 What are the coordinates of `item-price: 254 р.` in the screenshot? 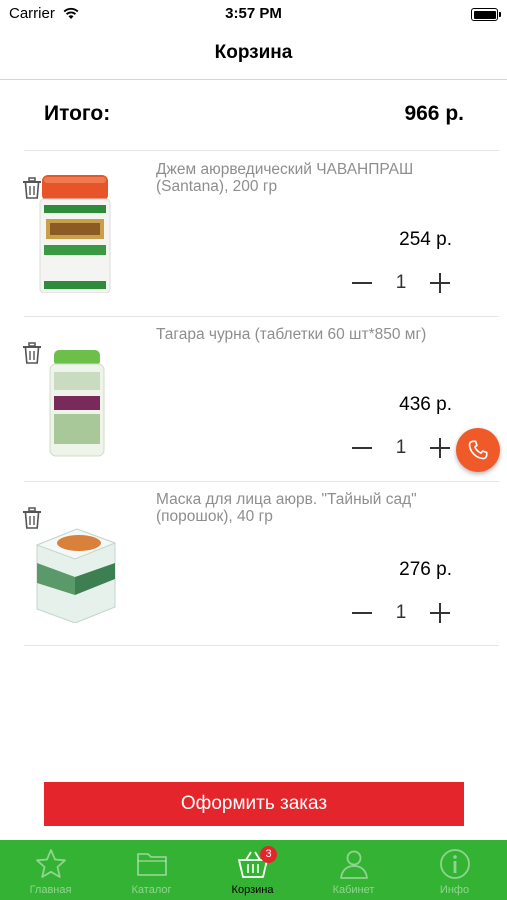 It's located at (425, 239).